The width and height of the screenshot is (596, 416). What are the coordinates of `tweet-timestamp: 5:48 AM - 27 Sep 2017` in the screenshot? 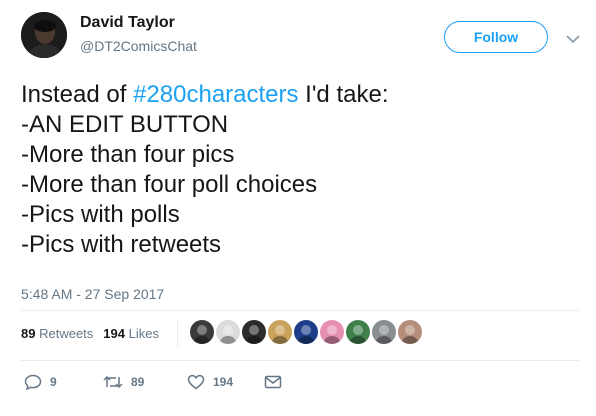 It's located at (92, 294).